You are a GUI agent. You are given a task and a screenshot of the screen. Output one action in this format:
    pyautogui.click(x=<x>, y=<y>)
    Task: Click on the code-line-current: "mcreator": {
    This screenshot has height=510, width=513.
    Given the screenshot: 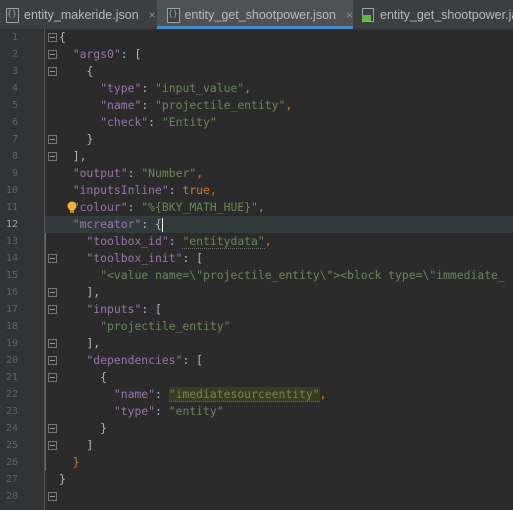 What is the action you would take?
    pyautogui.click(x=279, y=224)
    